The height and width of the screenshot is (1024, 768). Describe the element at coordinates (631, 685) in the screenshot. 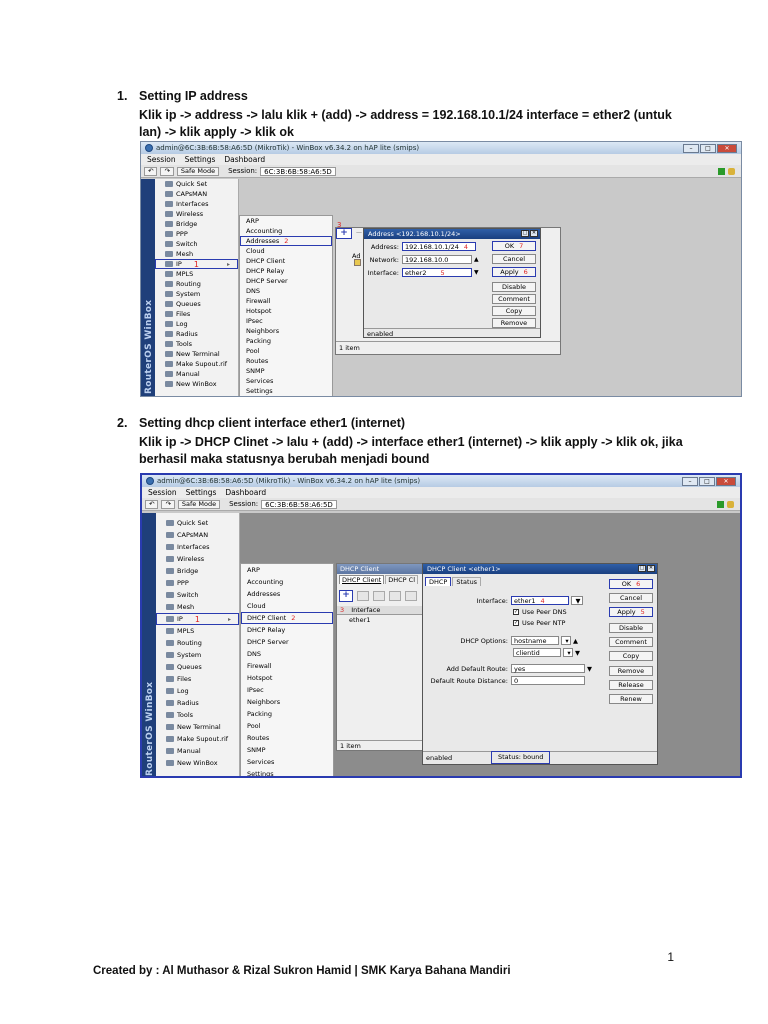

I see `release-button: Release` at that location.